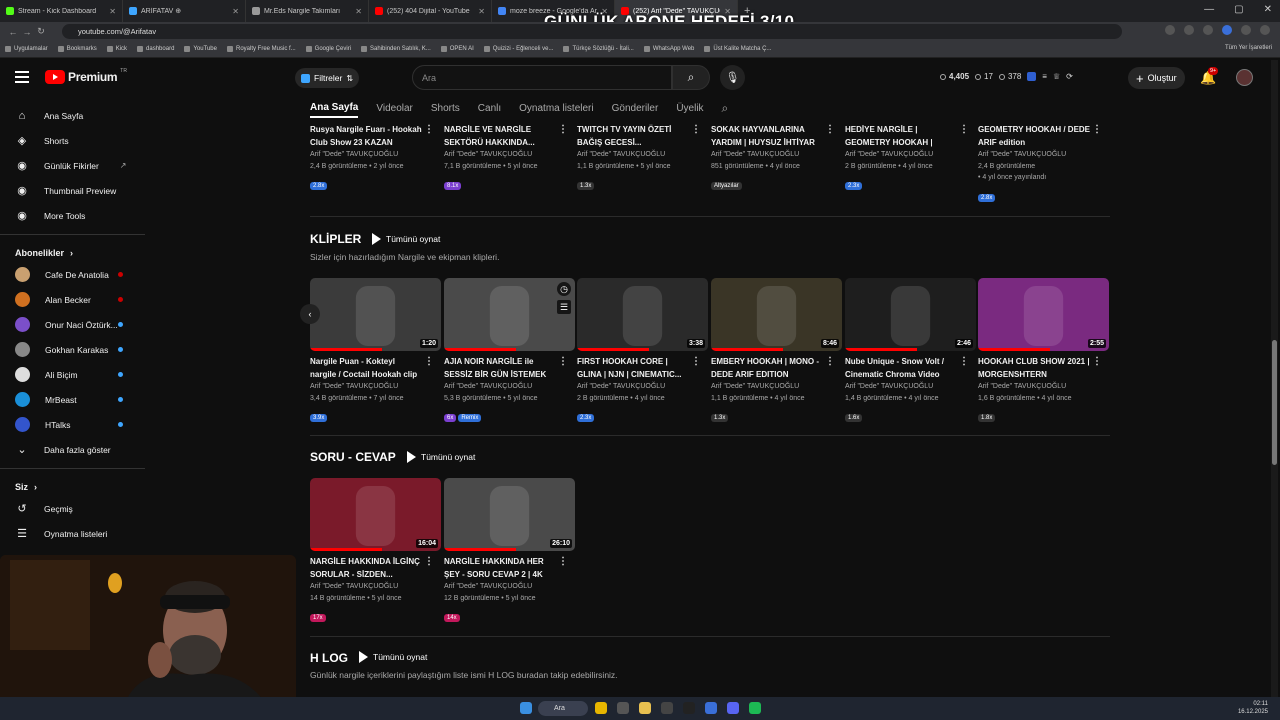 The width and height of the screenshot is (1280, 720). What do you see at coordinates (773, 368) in the screenshot?
I see `video-title: EMBERY HOOKAH | MONO - DEDE ARIF EDITION` at bounding box center [773, 368].